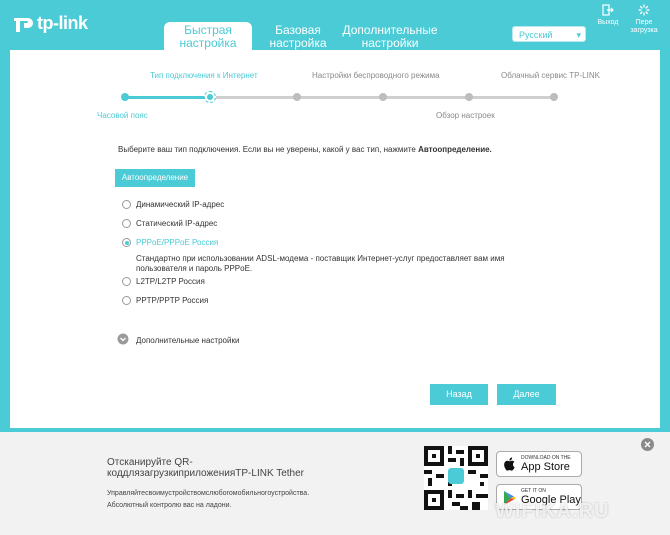 The height and width of the screenshot is (535, 670). I want to click on chevron-down-icon: ▾, so click(578, 35).